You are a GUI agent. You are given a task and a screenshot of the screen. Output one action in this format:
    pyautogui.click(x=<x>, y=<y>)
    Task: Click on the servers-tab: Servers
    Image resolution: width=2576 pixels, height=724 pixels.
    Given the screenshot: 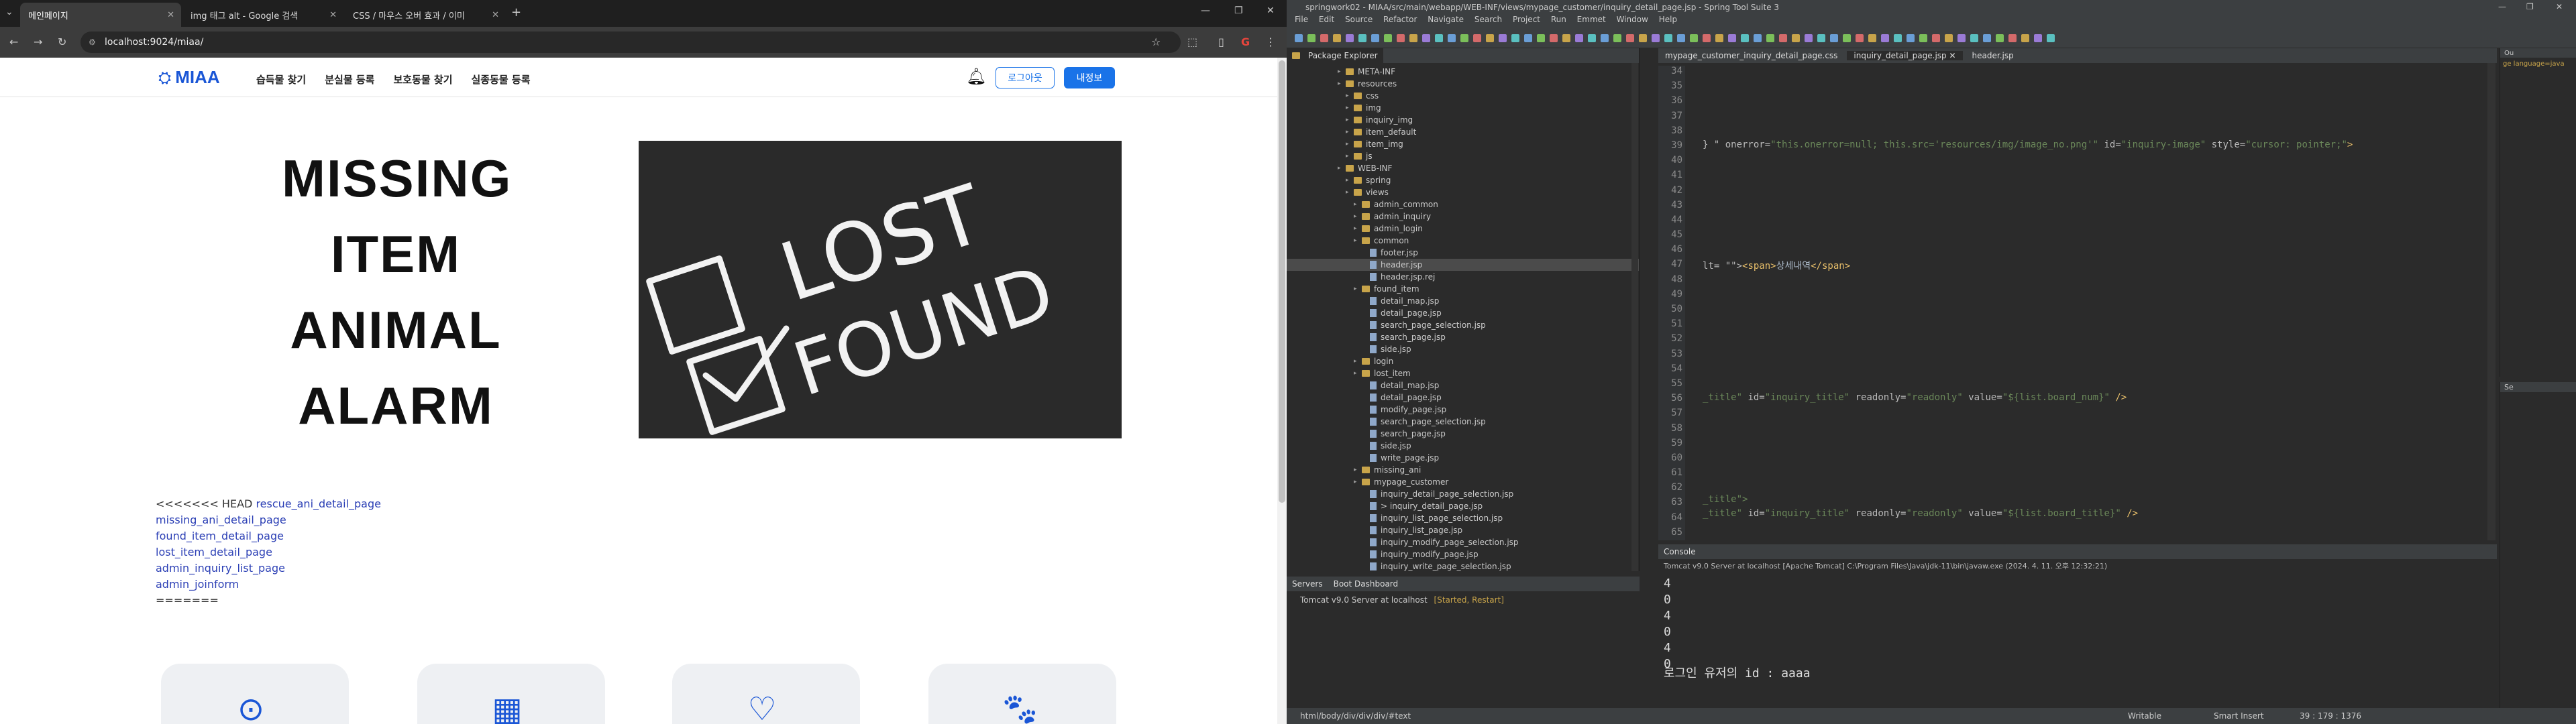 What is the action you would take?
    pyautogui.click(x=1307, y=584)
    